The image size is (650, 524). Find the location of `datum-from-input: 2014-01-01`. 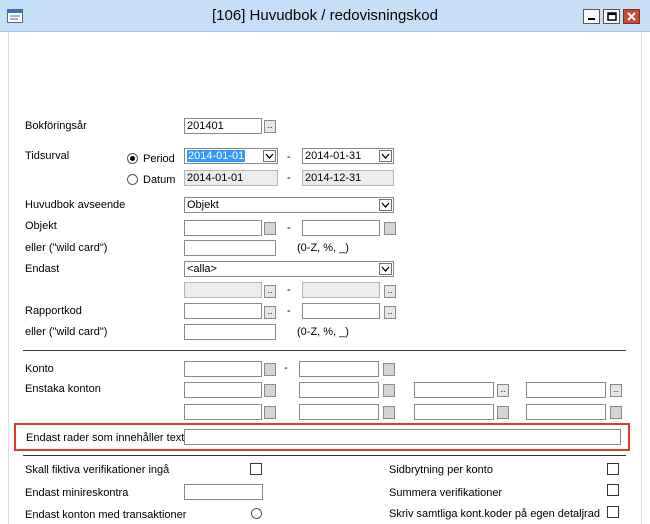

datum-from-input: 2014-01-01 is located at coordinates (231, 178).